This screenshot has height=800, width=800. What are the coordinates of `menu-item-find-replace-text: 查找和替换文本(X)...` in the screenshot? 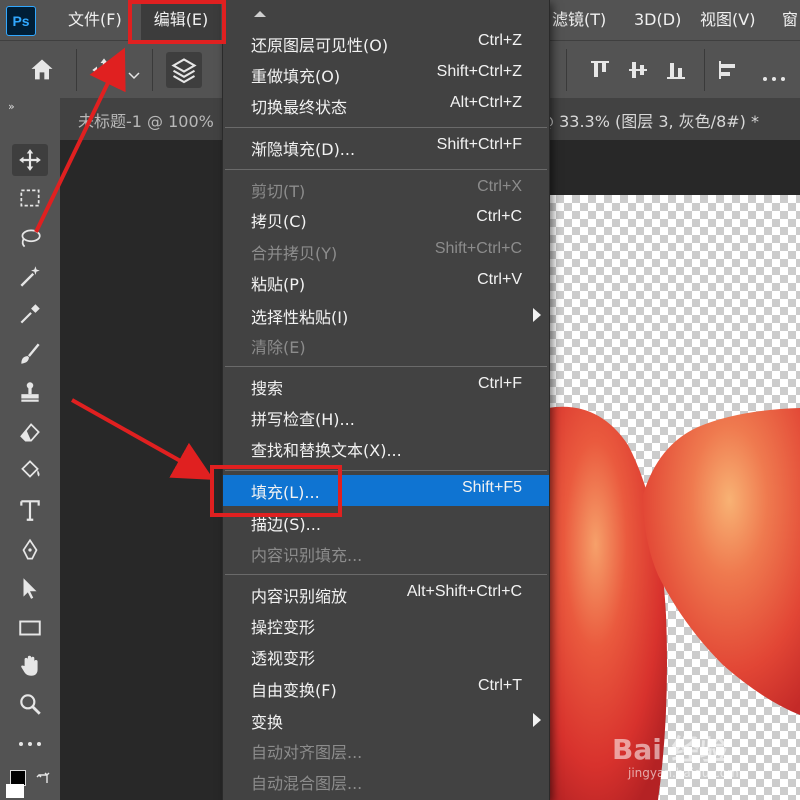 It's located at (386, 448).